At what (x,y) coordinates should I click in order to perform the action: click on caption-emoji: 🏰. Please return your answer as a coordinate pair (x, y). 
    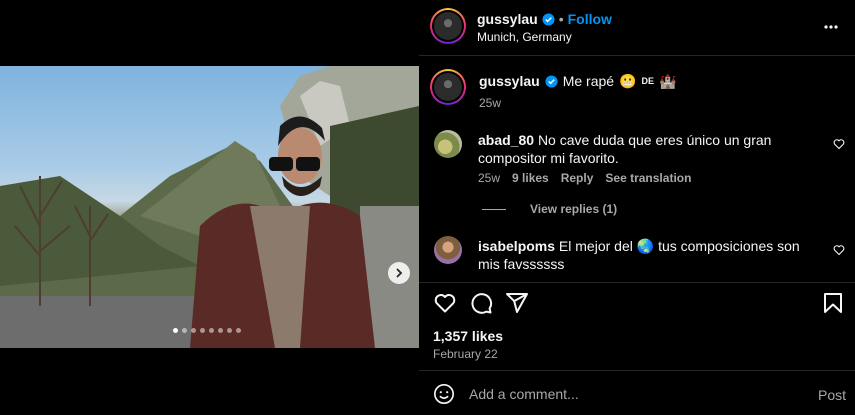
    Looking at the image, I should click on (668, 81).